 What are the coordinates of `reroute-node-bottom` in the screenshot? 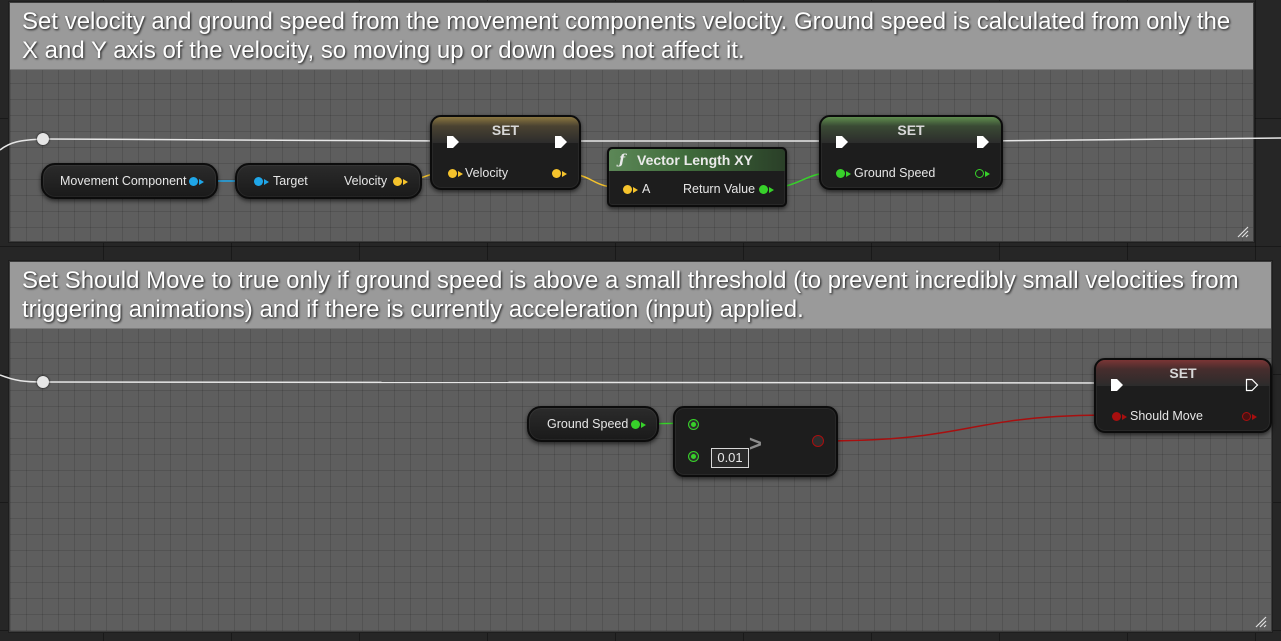 It's located at (43, 382).